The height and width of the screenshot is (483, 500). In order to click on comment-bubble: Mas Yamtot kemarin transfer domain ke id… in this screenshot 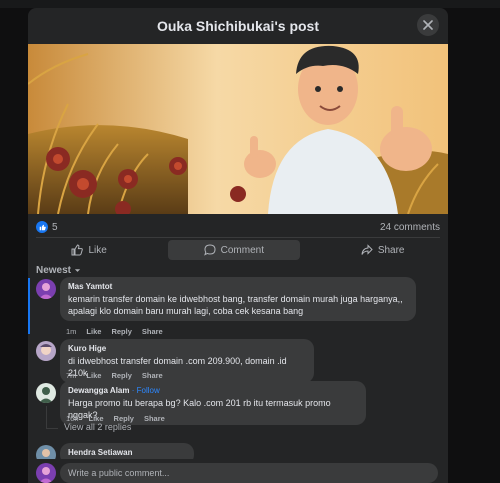, I will do `click(238, 299)`.